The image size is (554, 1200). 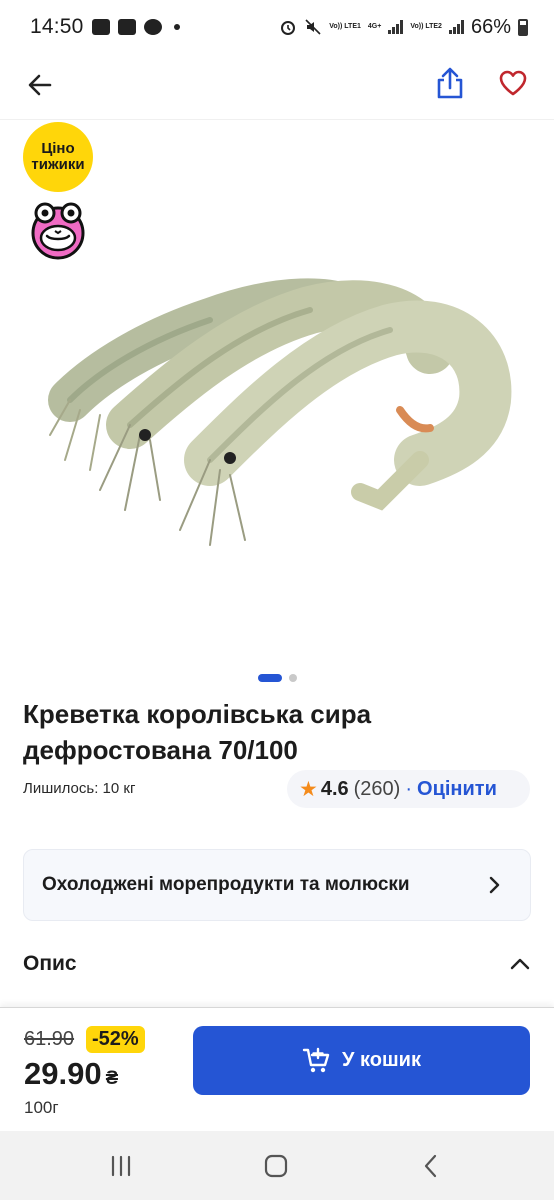 What do you see at coordinates (41, 1107) in the screenshot?
I see `price-unit: 100г` at bounding box center [41, 1107].